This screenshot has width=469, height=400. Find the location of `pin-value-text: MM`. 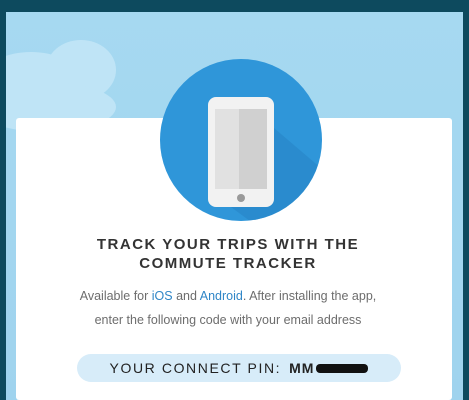

pin-value-text: MM is located at coordinates (302, 368).